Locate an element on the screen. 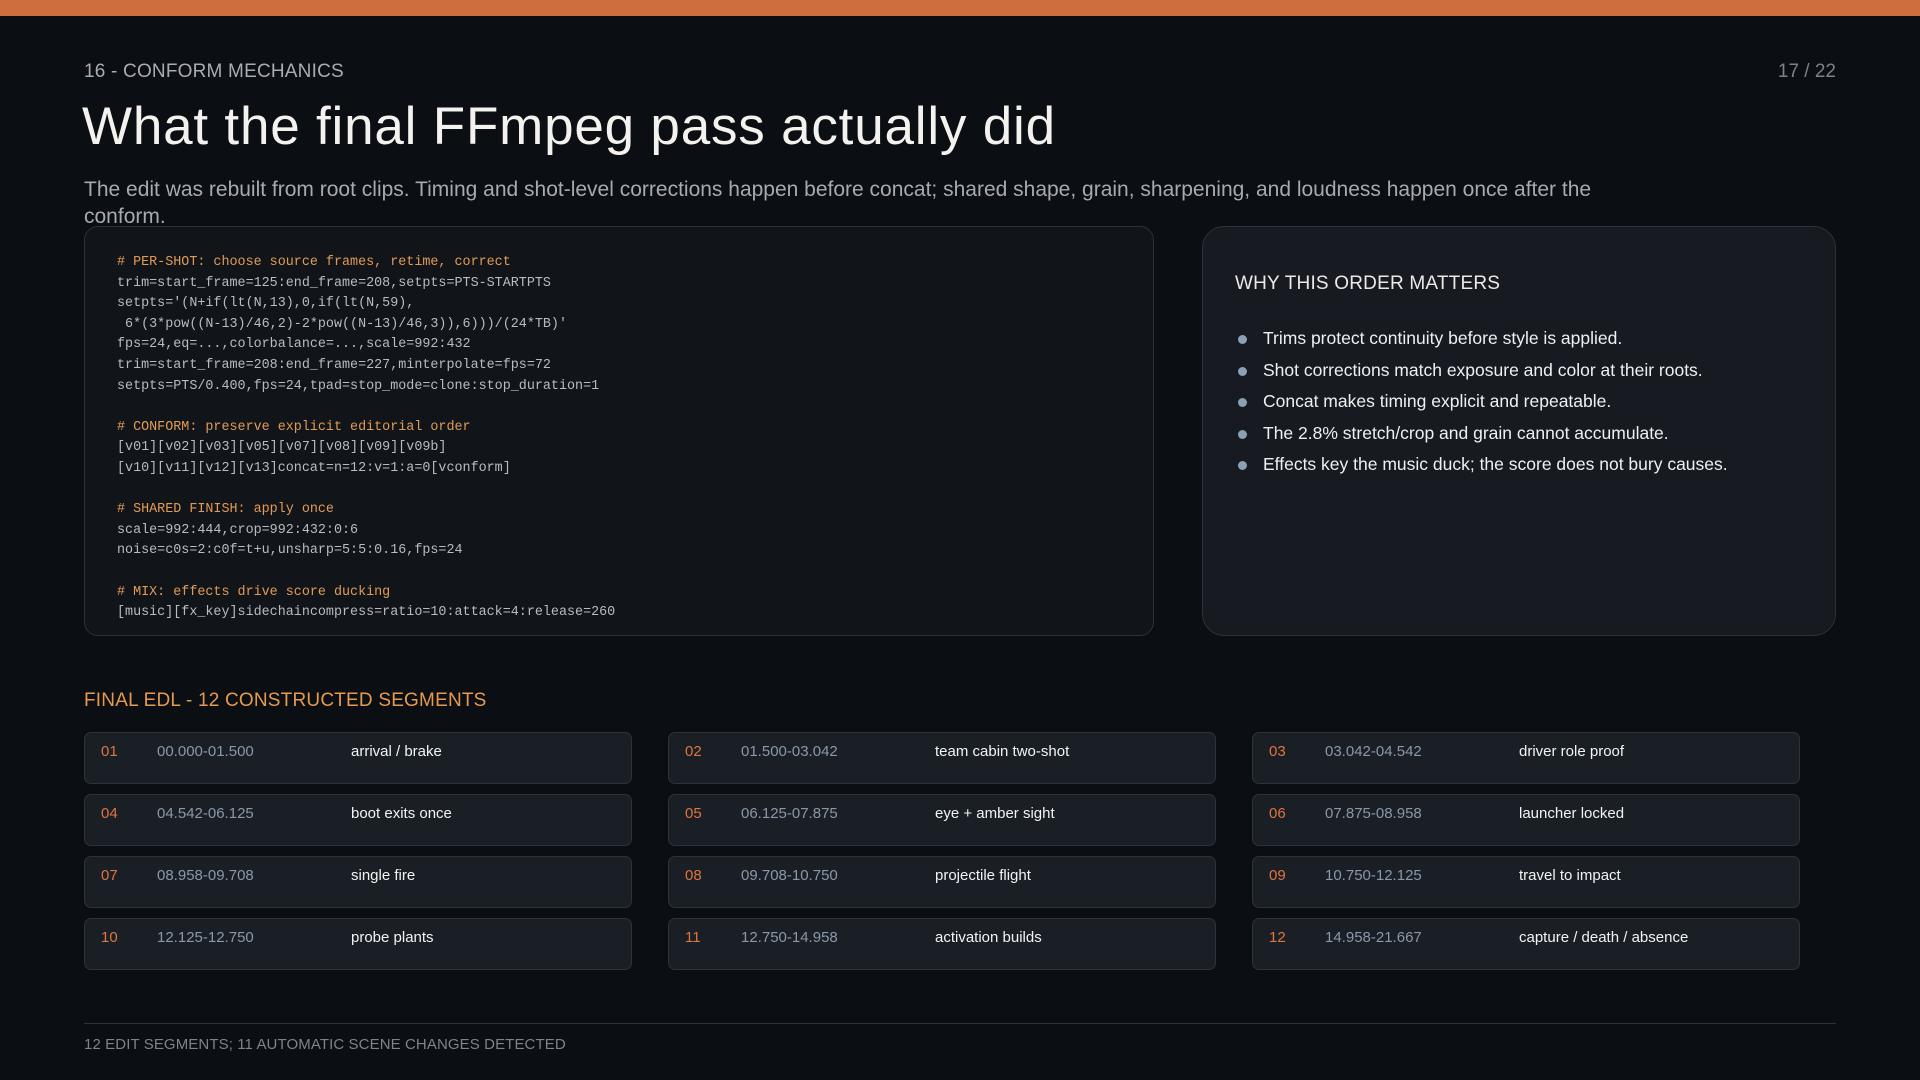 Image resolution: width=1920 pixels, height=1080 pixels. edl-segment-card: 05 06.125-07.875 eye + amber sight is located at coordinates (942, 820).